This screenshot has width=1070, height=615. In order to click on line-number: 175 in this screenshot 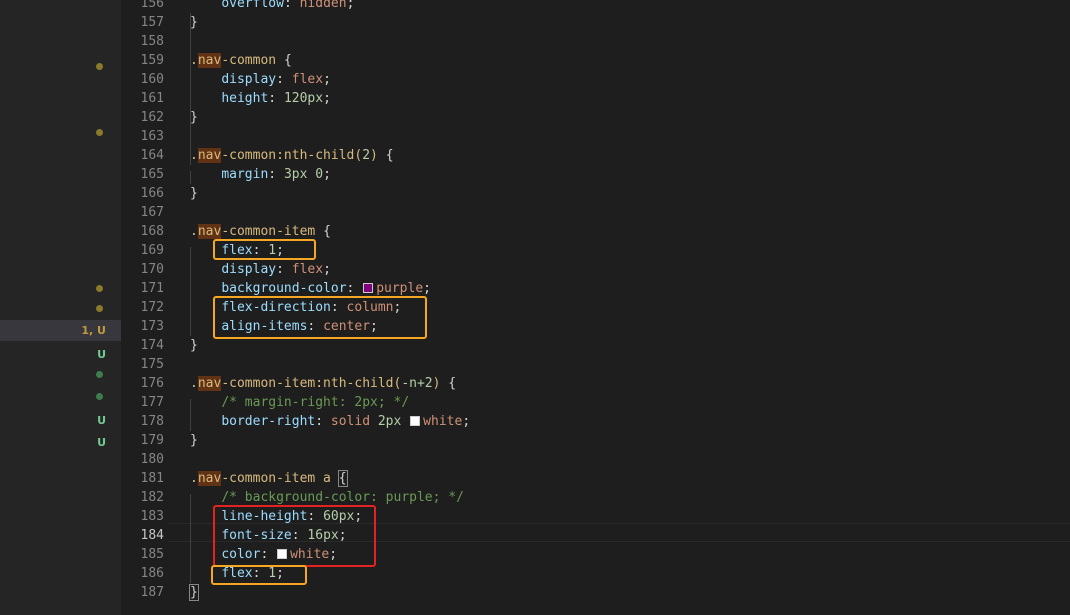, I will do `click(152, 364)`.